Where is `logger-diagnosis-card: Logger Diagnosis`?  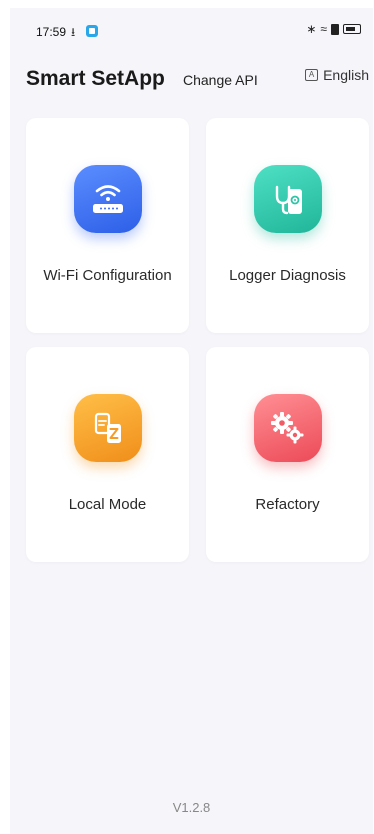
logger-diagnosis-card: Logger Diagnosis is located at coordinates (287, 225).